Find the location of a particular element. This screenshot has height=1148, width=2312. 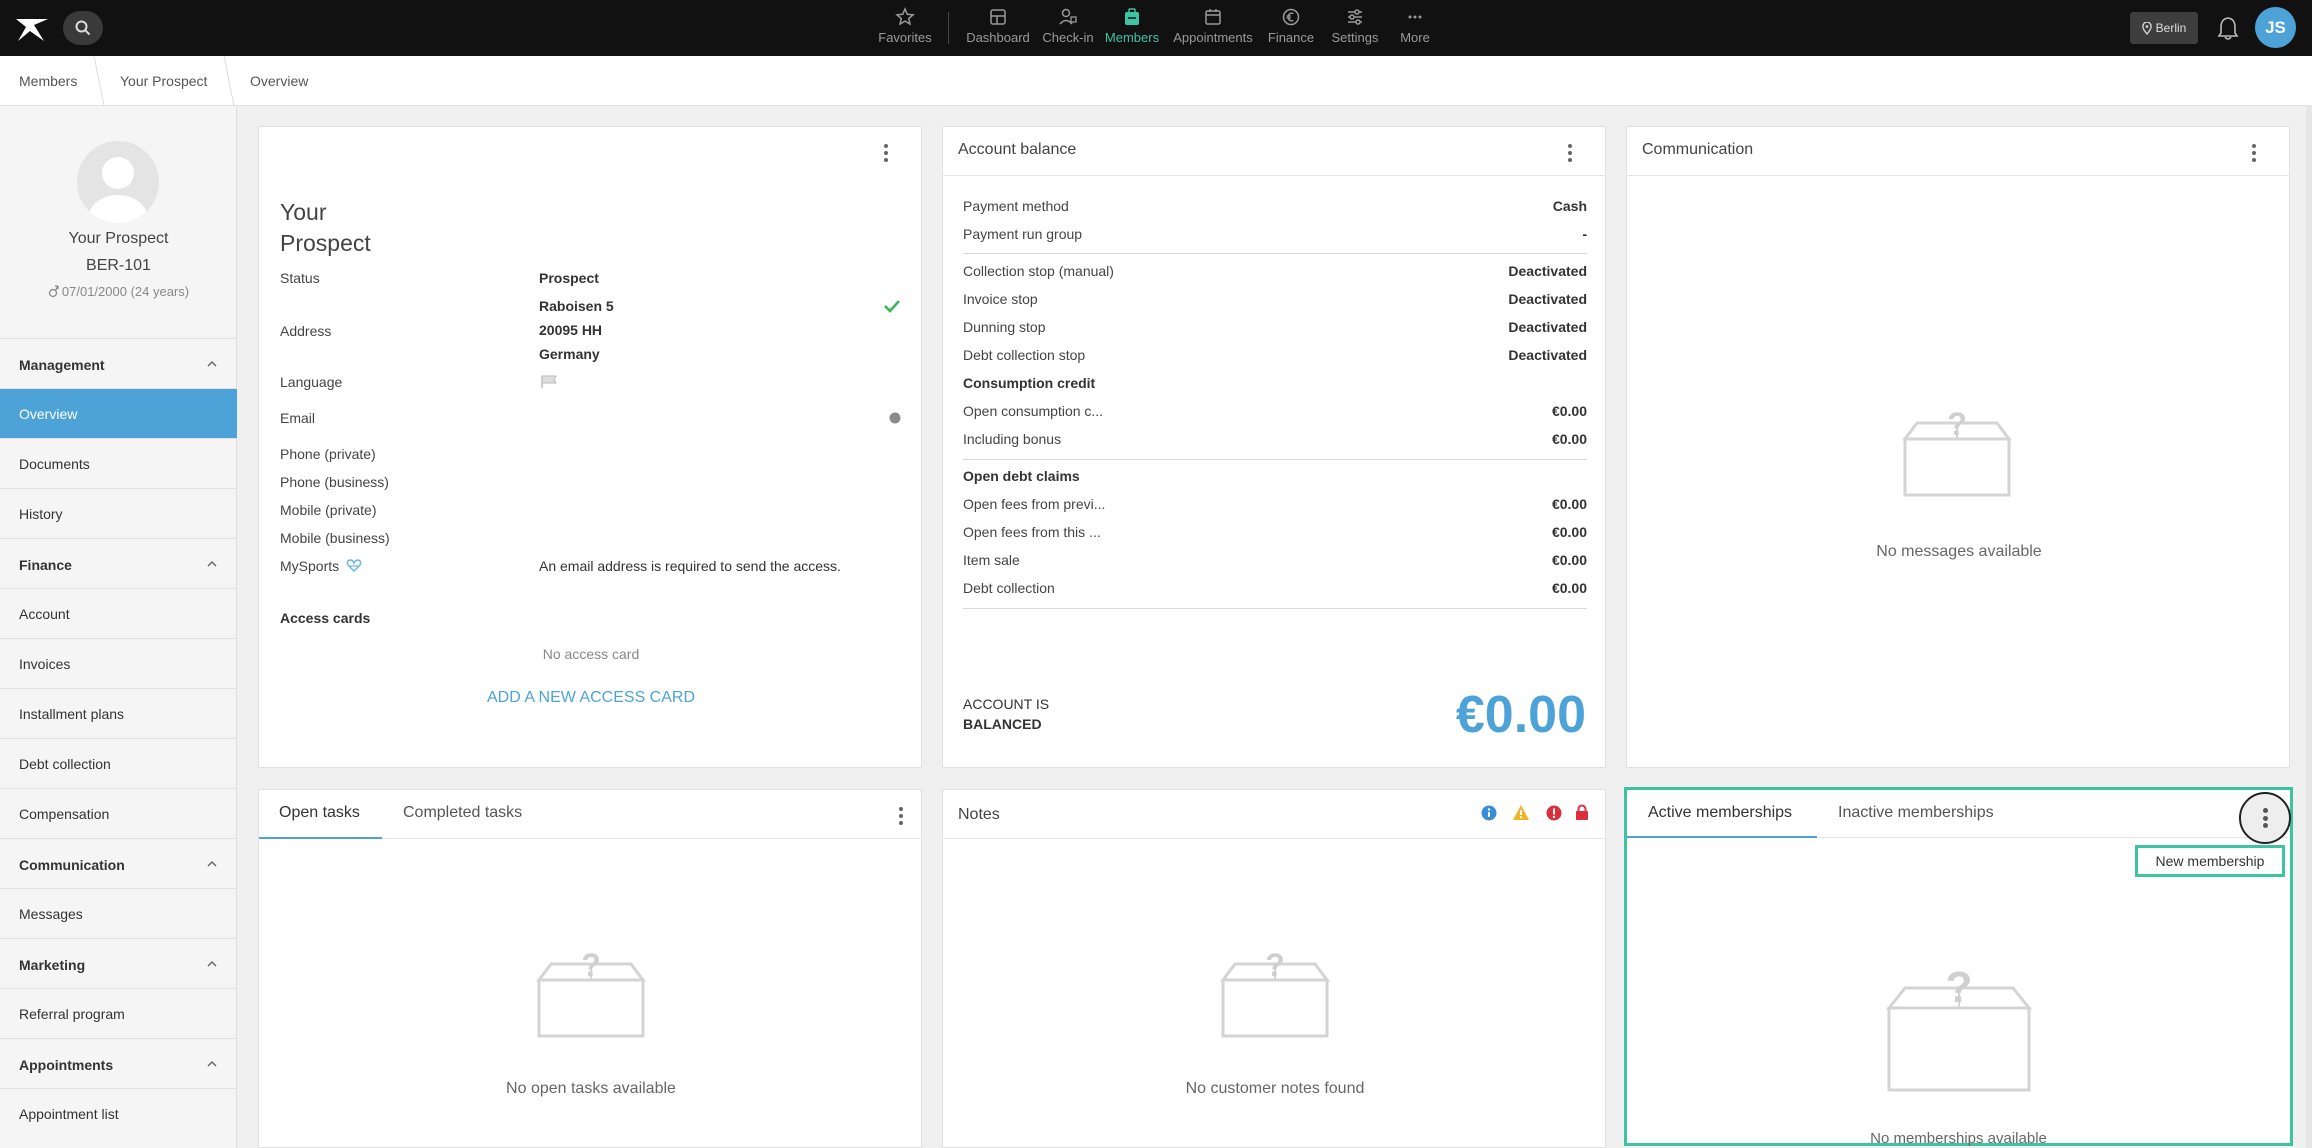

profile-card-menu-button is located at coordinates (886, 153).